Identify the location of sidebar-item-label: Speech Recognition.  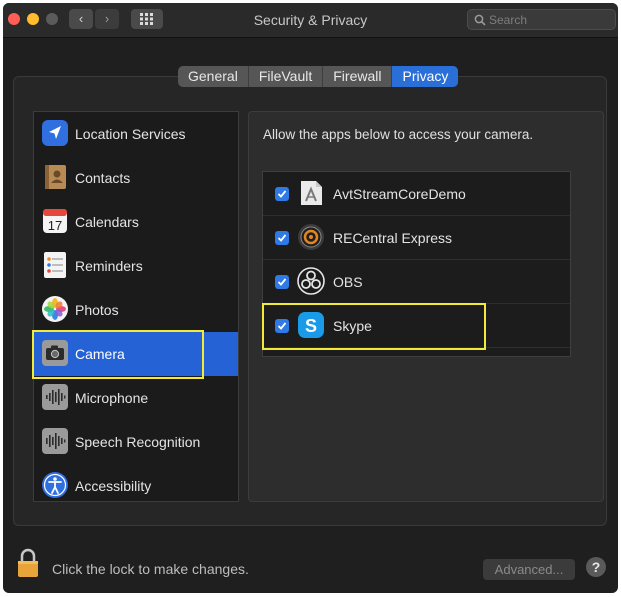
(138, 442).